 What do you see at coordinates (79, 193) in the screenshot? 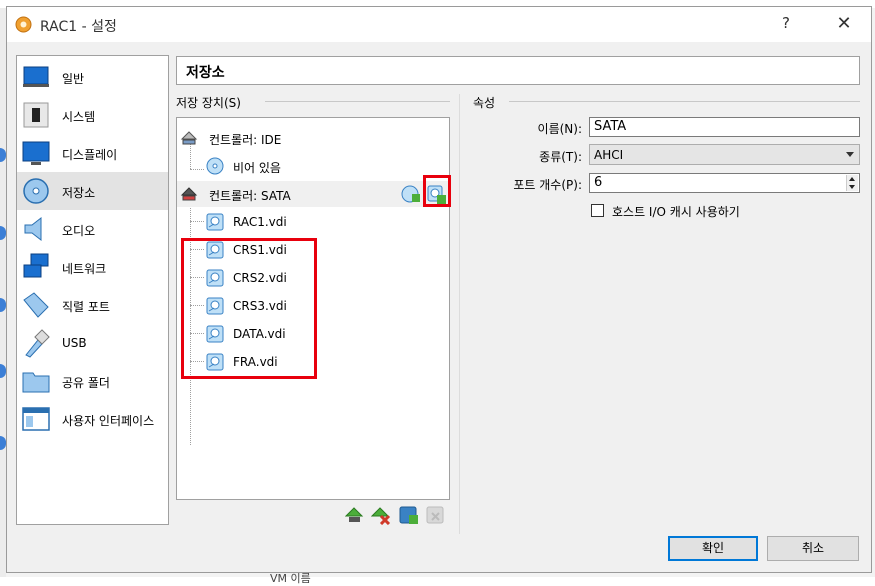
I see `sidebar-item-label: 저장소` at bounding box center [79, 193].